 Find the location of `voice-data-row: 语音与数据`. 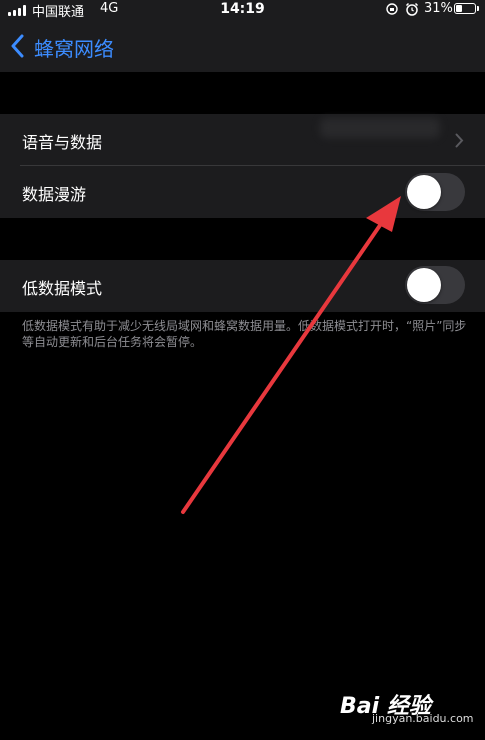

voice-data-row: 语音与数据 is located at coordinates (62, 141).